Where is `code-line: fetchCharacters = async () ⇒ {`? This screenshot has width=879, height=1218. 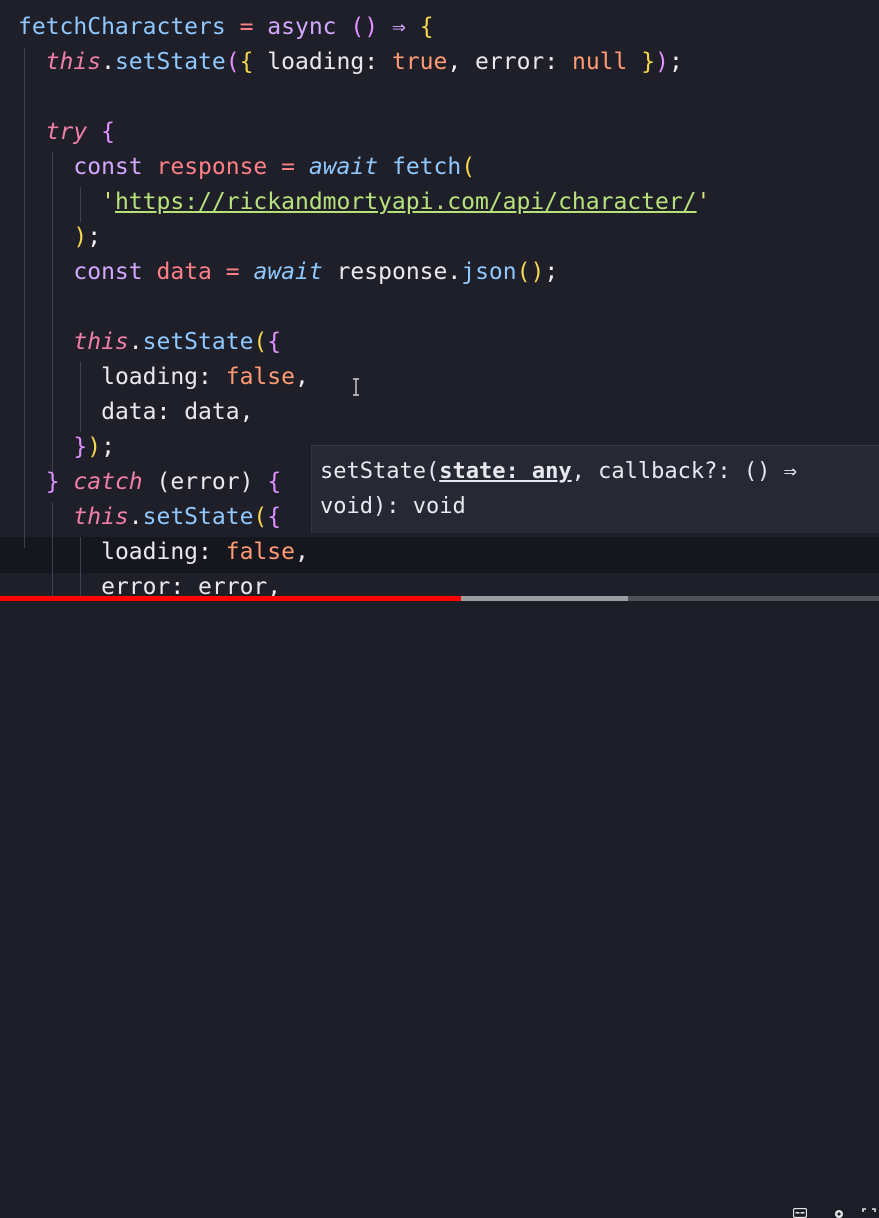 code-line: fetchCharacters = async () ⇒ { is located at coordinates (226, 27).